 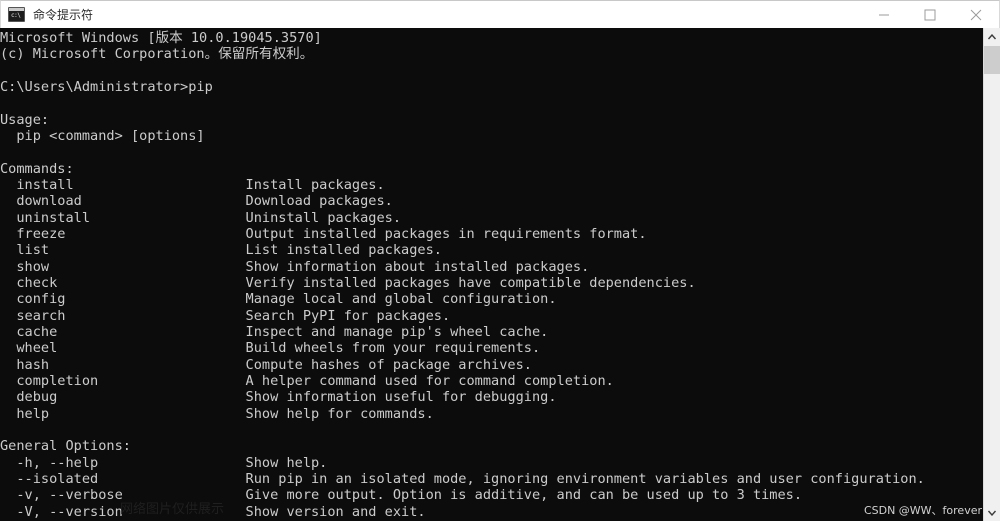 I want to click on minimize-icon, so click(x=884, y=14).